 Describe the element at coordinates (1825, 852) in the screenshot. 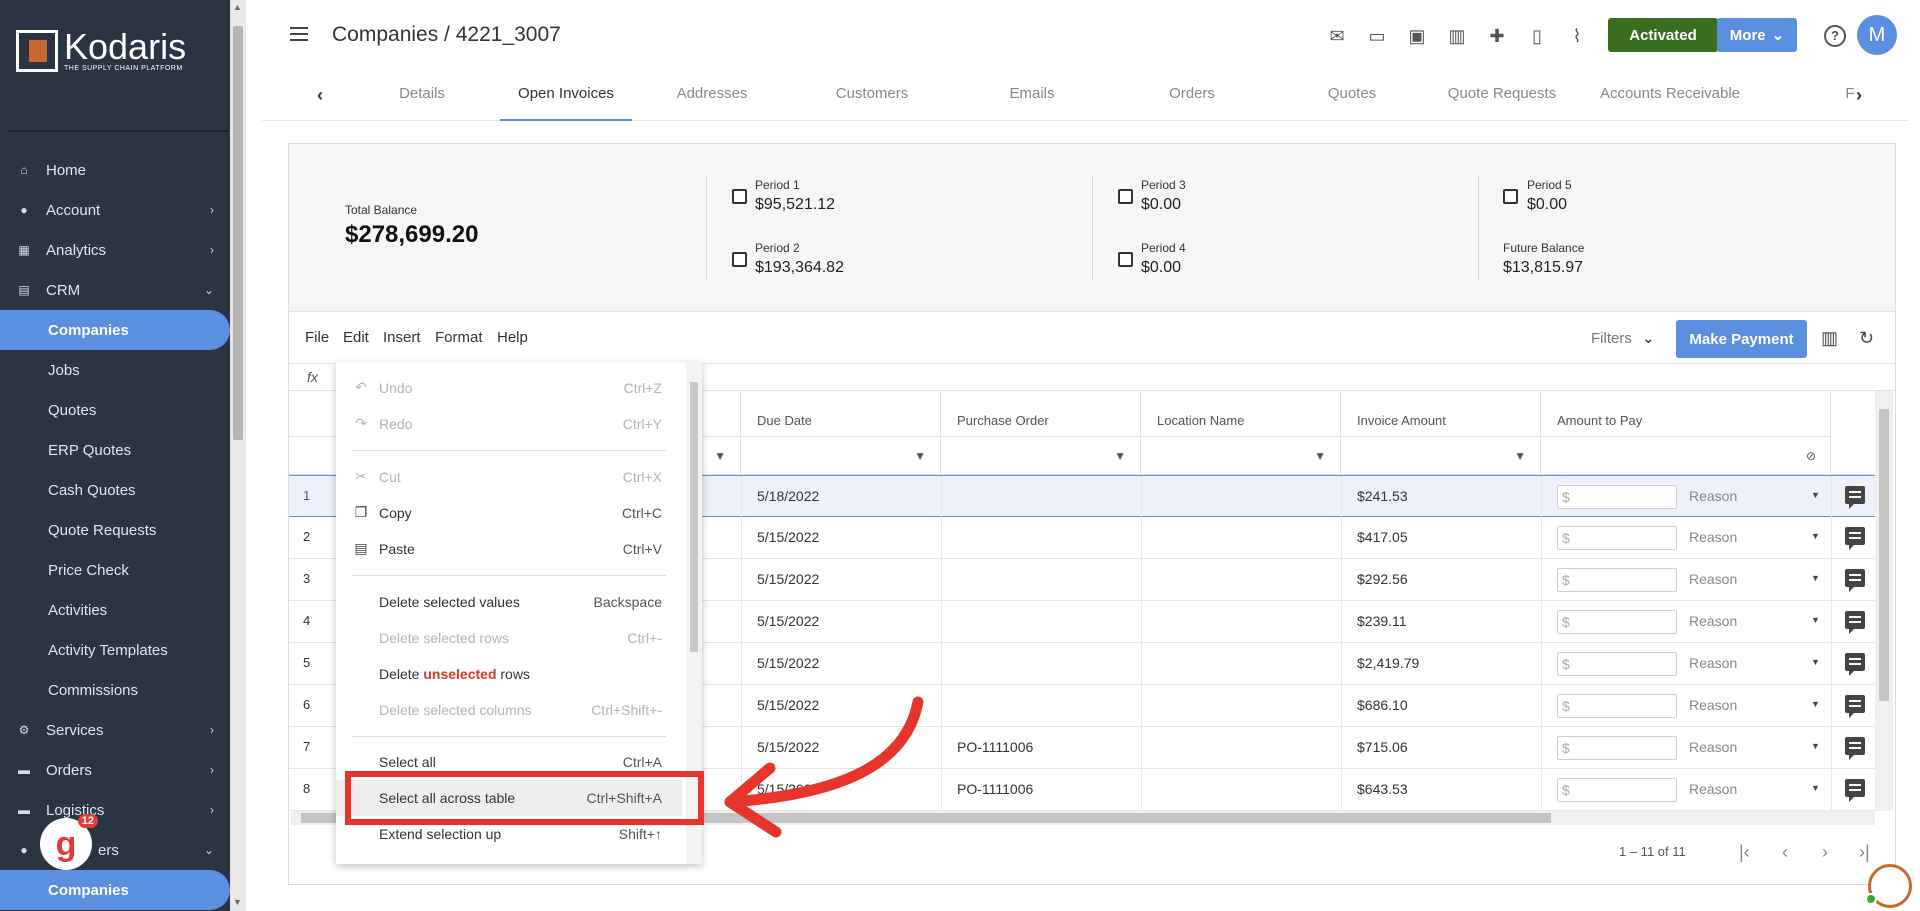

I see `next-page-icon: ›` at that location.